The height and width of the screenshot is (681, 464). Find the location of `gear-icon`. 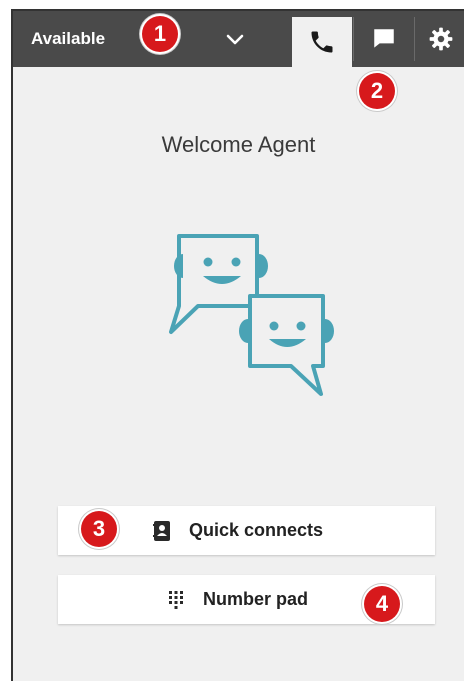

gear-icon is located at coordinates (440, 39).